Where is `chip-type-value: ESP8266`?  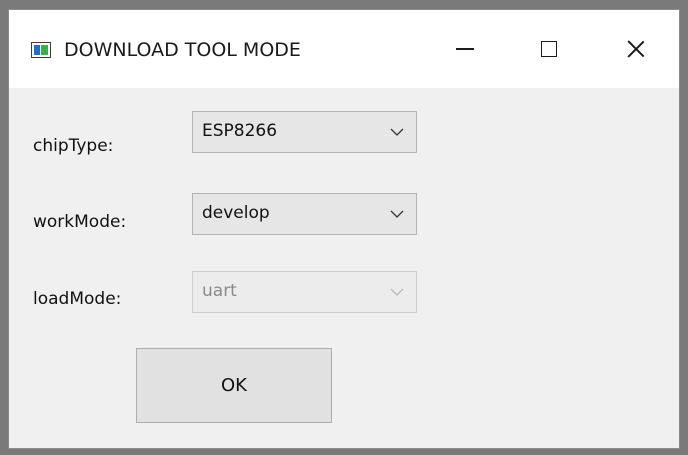
chip-type-value: ESP8266 is located at coordinates (240, 131).